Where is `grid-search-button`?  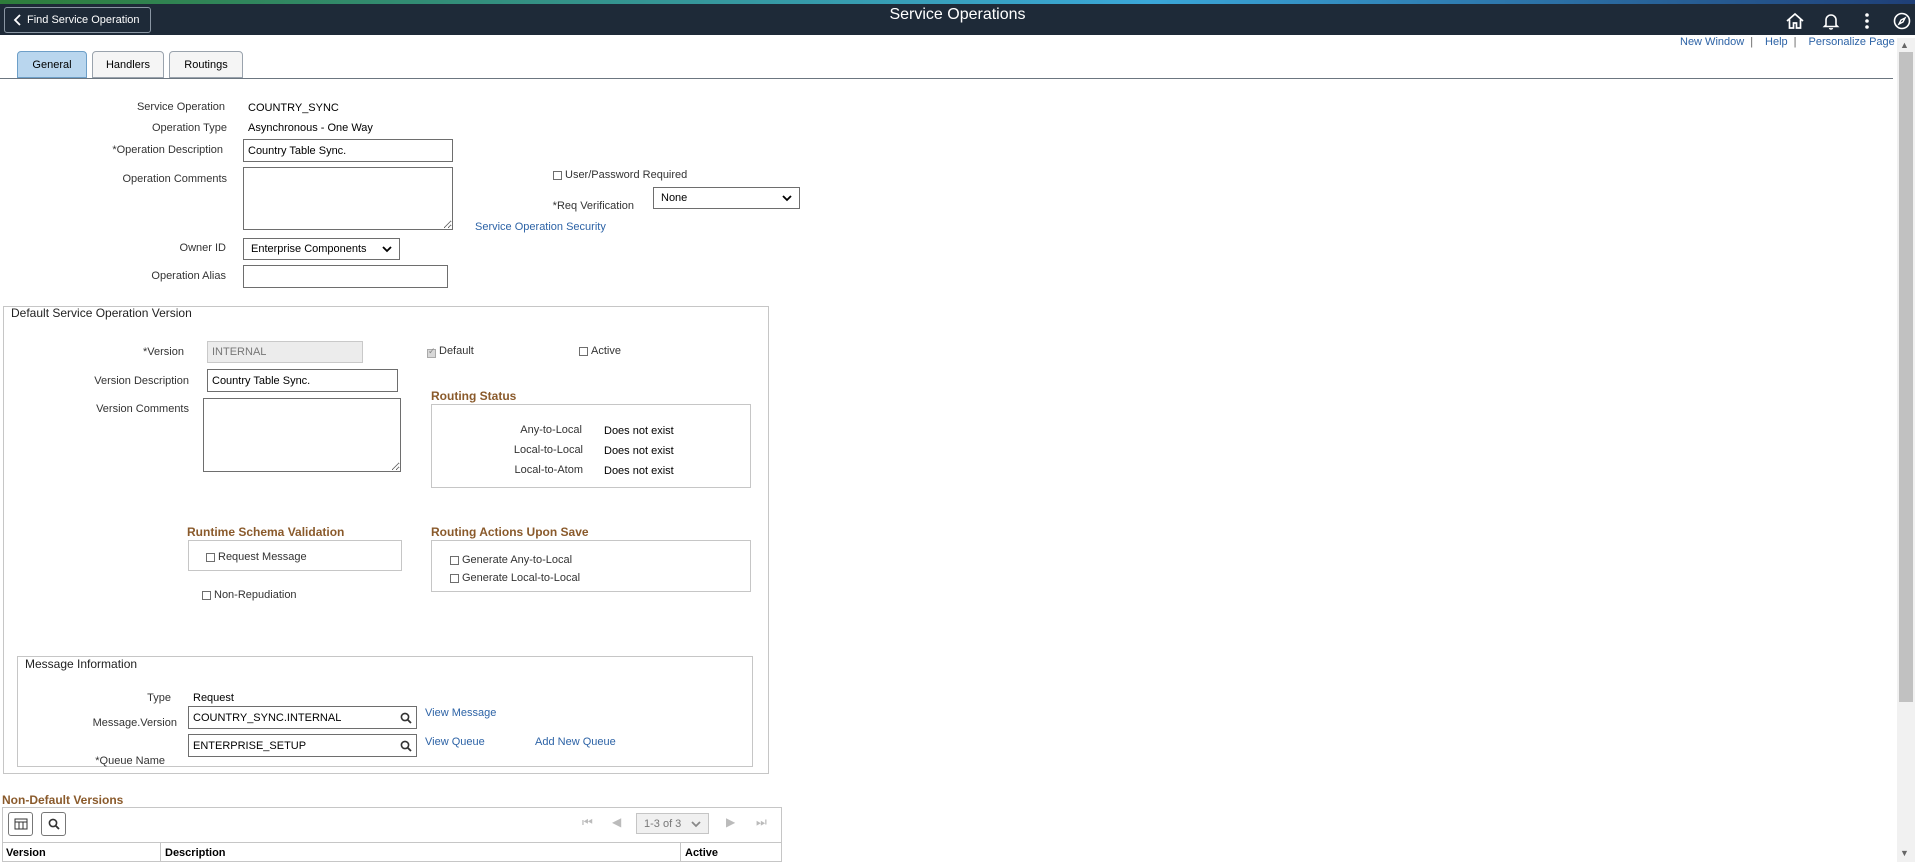 grid-search-button is located at coordinates (53, 824).